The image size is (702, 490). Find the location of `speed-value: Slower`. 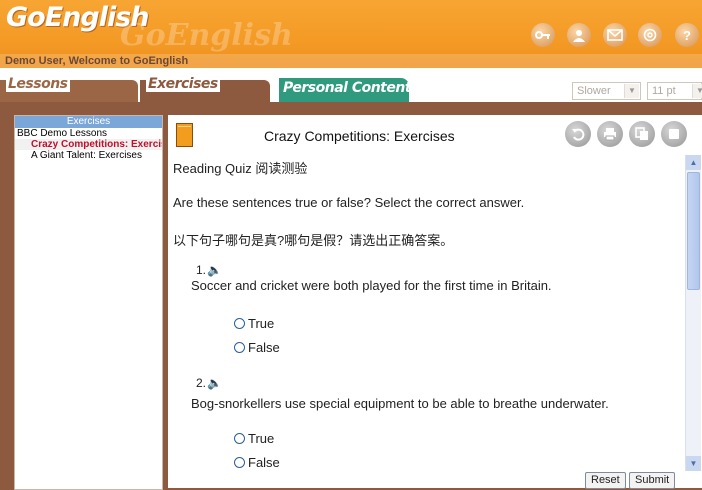

speed-value: Slower is located at coordinates (594, 91).